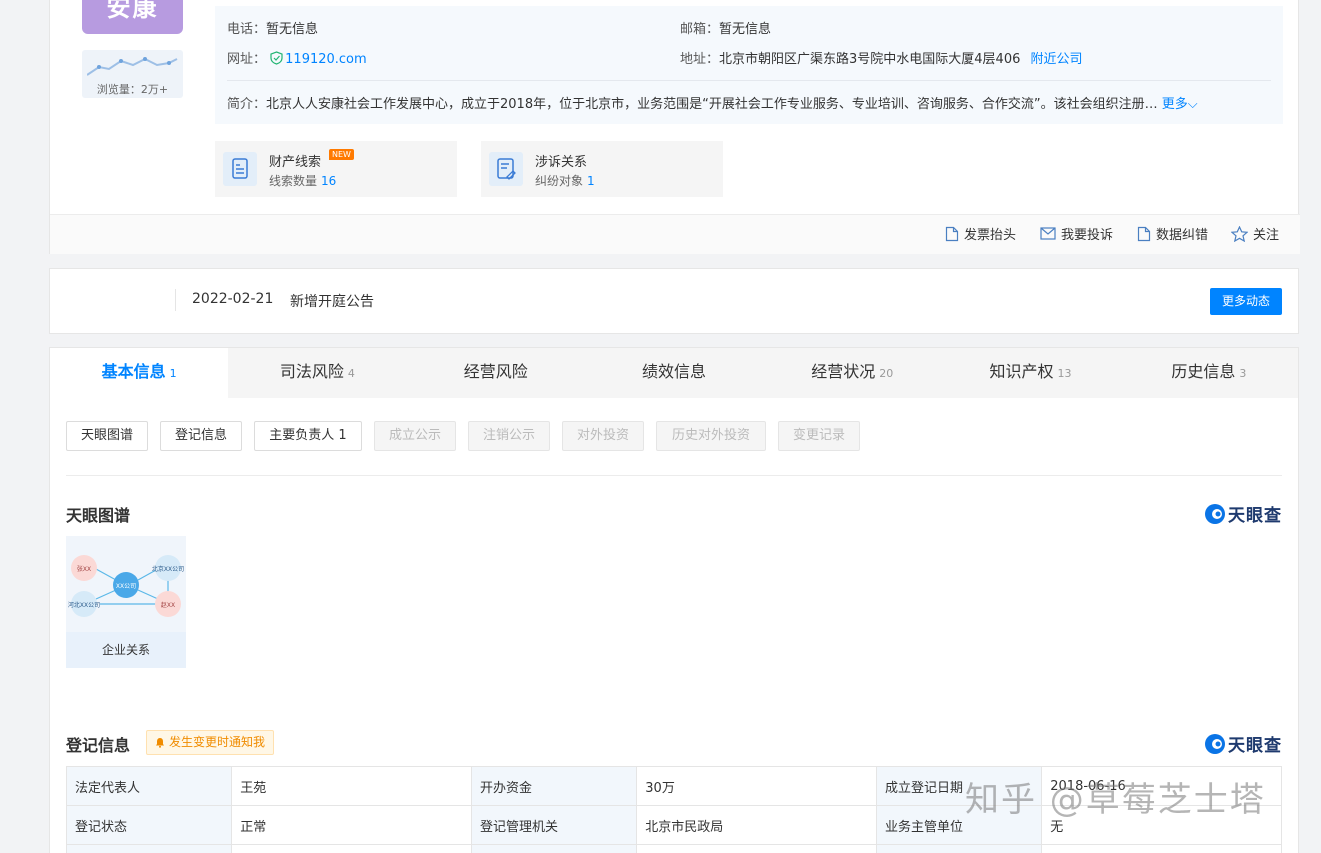  What do you see at coordinates (1087, 235) in the screenshot?
I see `complain-label: 我要投诉` at bounding box center [1087, 235].